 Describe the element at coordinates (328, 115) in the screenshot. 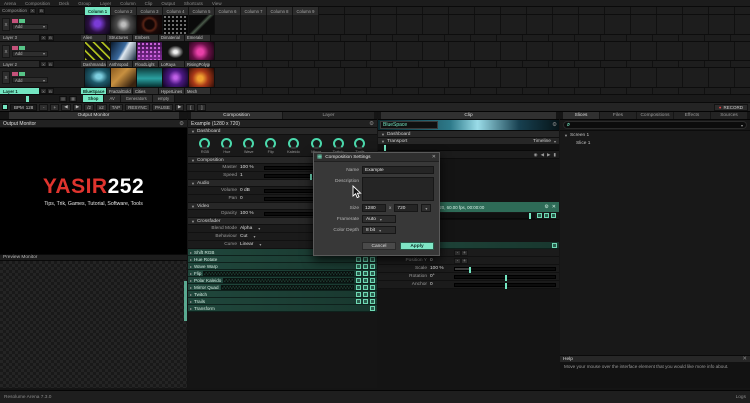

I see `tab-layer: Layer` at that location.